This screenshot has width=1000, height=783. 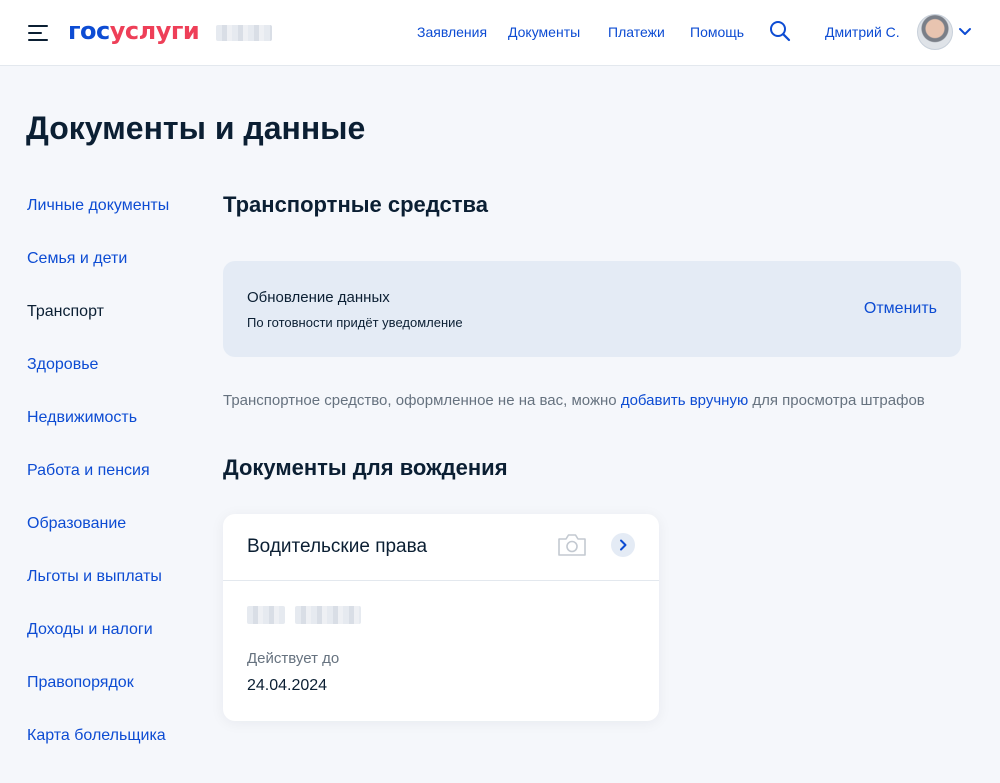 What do you see at coordinates (94, 577) in the screenshot?
I see `sidebar-item-benefits: Льготы и выплаты` at bounding box center [94, 577].